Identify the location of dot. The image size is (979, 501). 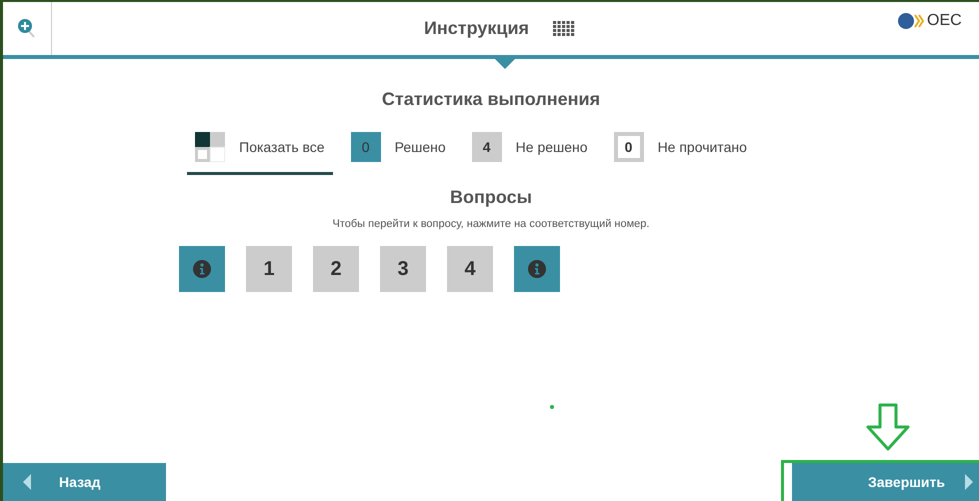
(552, 407).